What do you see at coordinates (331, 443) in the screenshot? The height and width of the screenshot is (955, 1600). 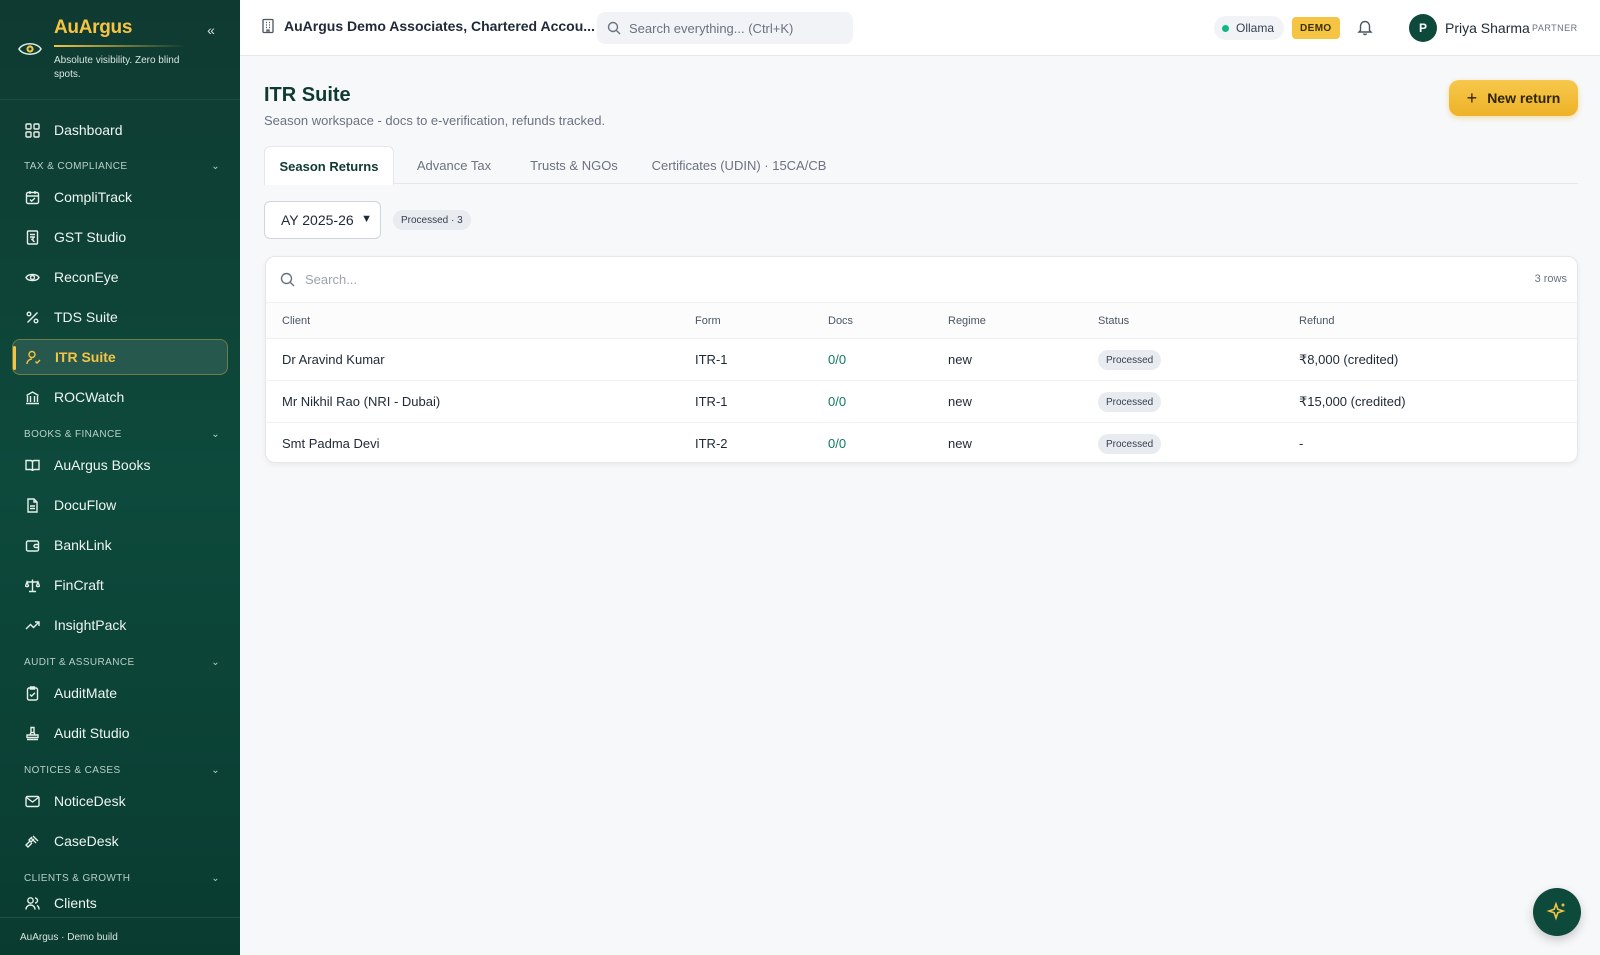 I see `cell-client: Smt Padma Devi` at bounding box center [331, 443].